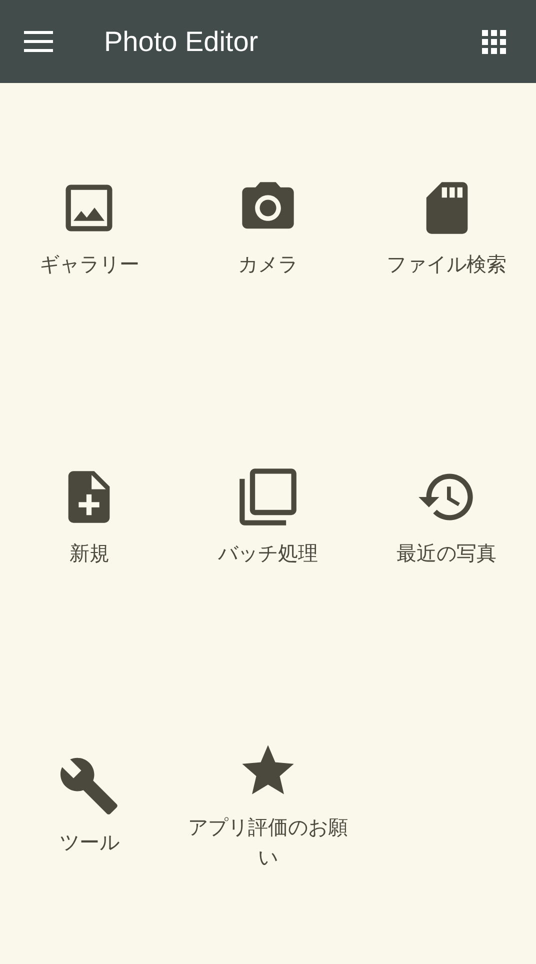 This screenshot has width=536, height=964. I want to click on tile-label: 新規, so click(89, 553).